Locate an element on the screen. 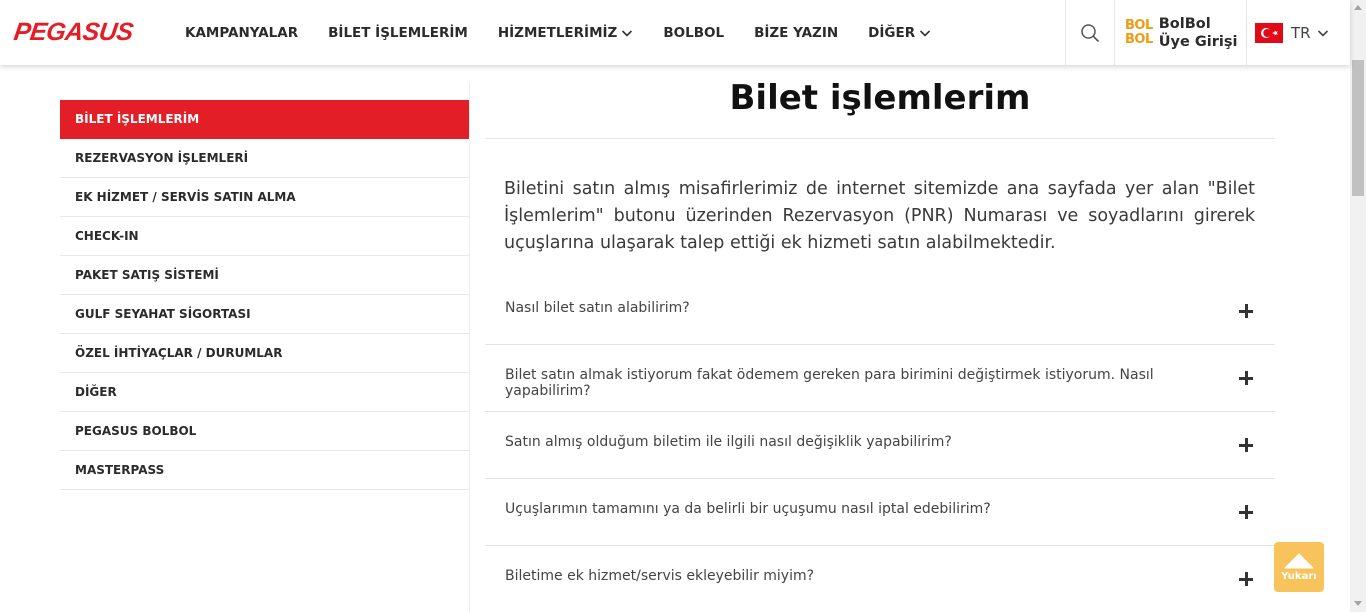  title-divider is located at coordinates (880, 138).